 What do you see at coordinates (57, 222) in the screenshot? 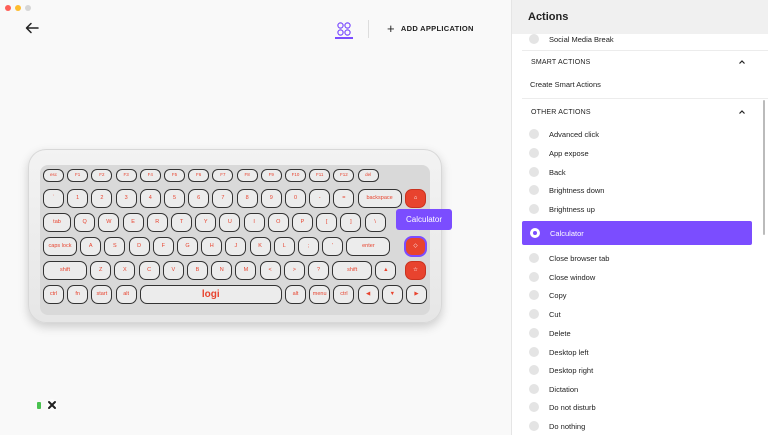
I see `letter-key: tab` at bounding box center [57, 222].